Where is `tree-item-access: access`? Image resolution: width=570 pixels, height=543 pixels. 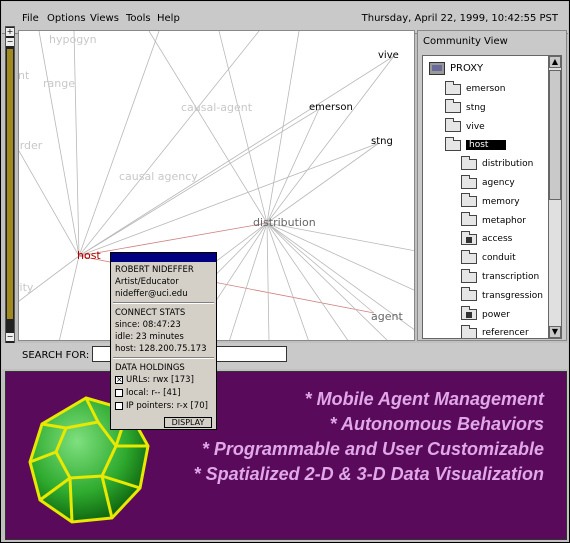
tree-item-access: access is located at coordinates (486, 238).